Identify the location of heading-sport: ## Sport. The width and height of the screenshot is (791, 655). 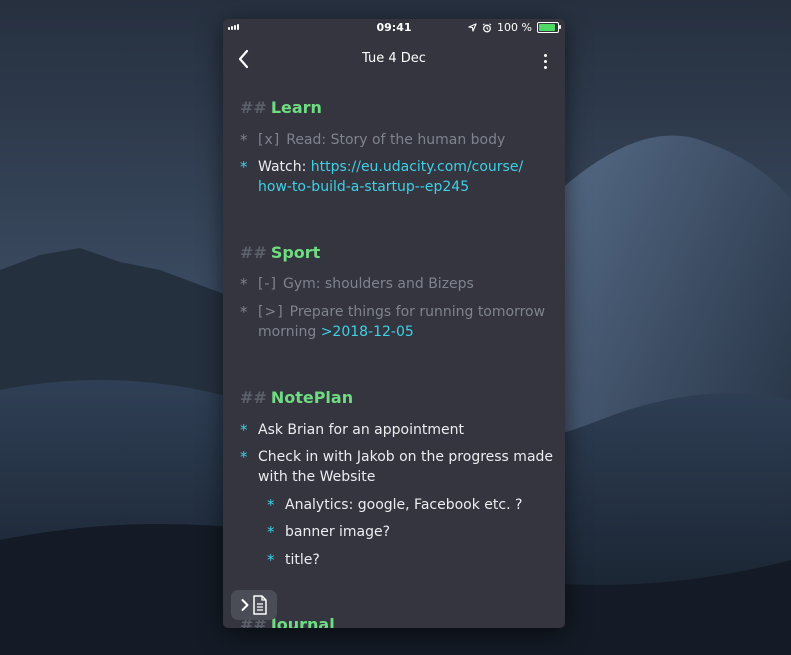
(280, 252).